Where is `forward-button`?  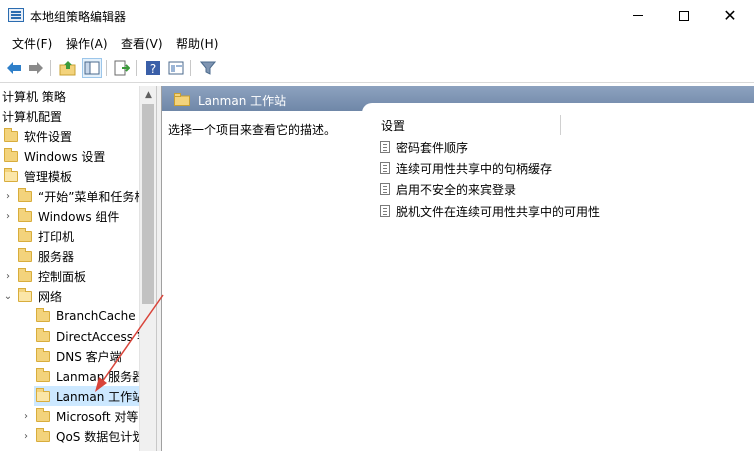
forward-button is located at coordinates (36, 68).